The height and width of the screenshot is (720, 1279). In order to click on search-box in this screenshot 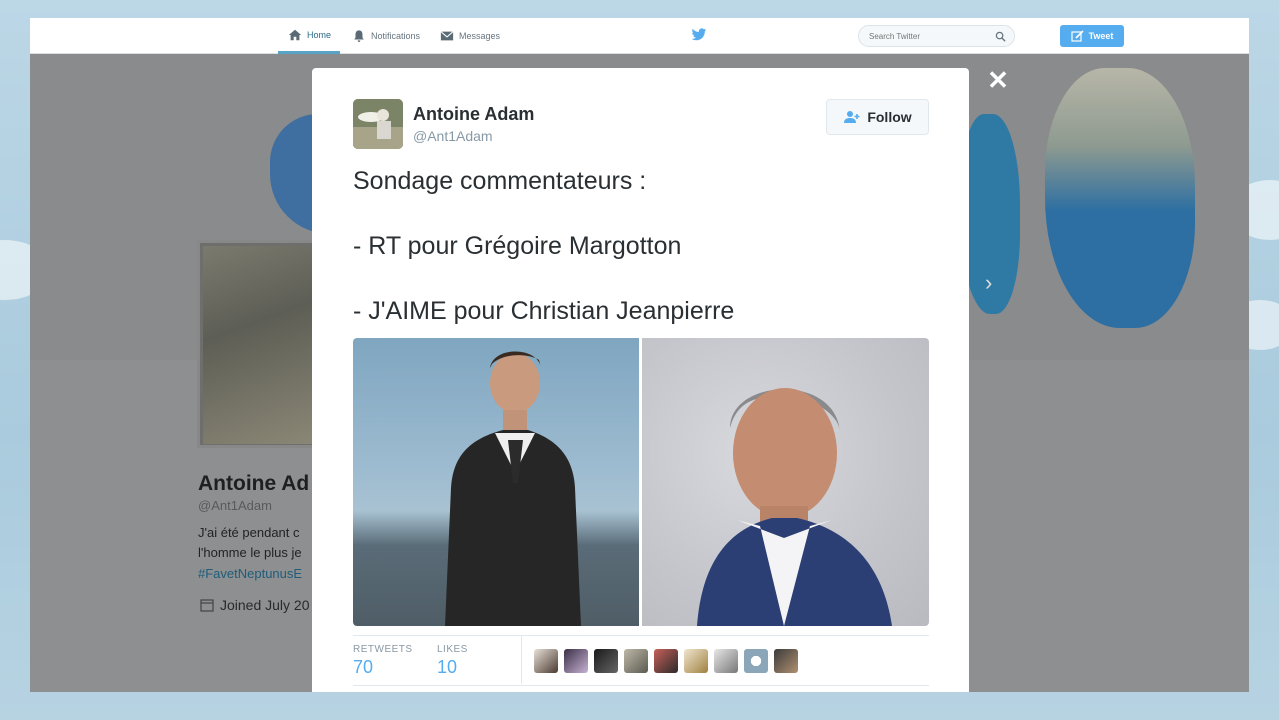, I will do `click(936, 36)`.